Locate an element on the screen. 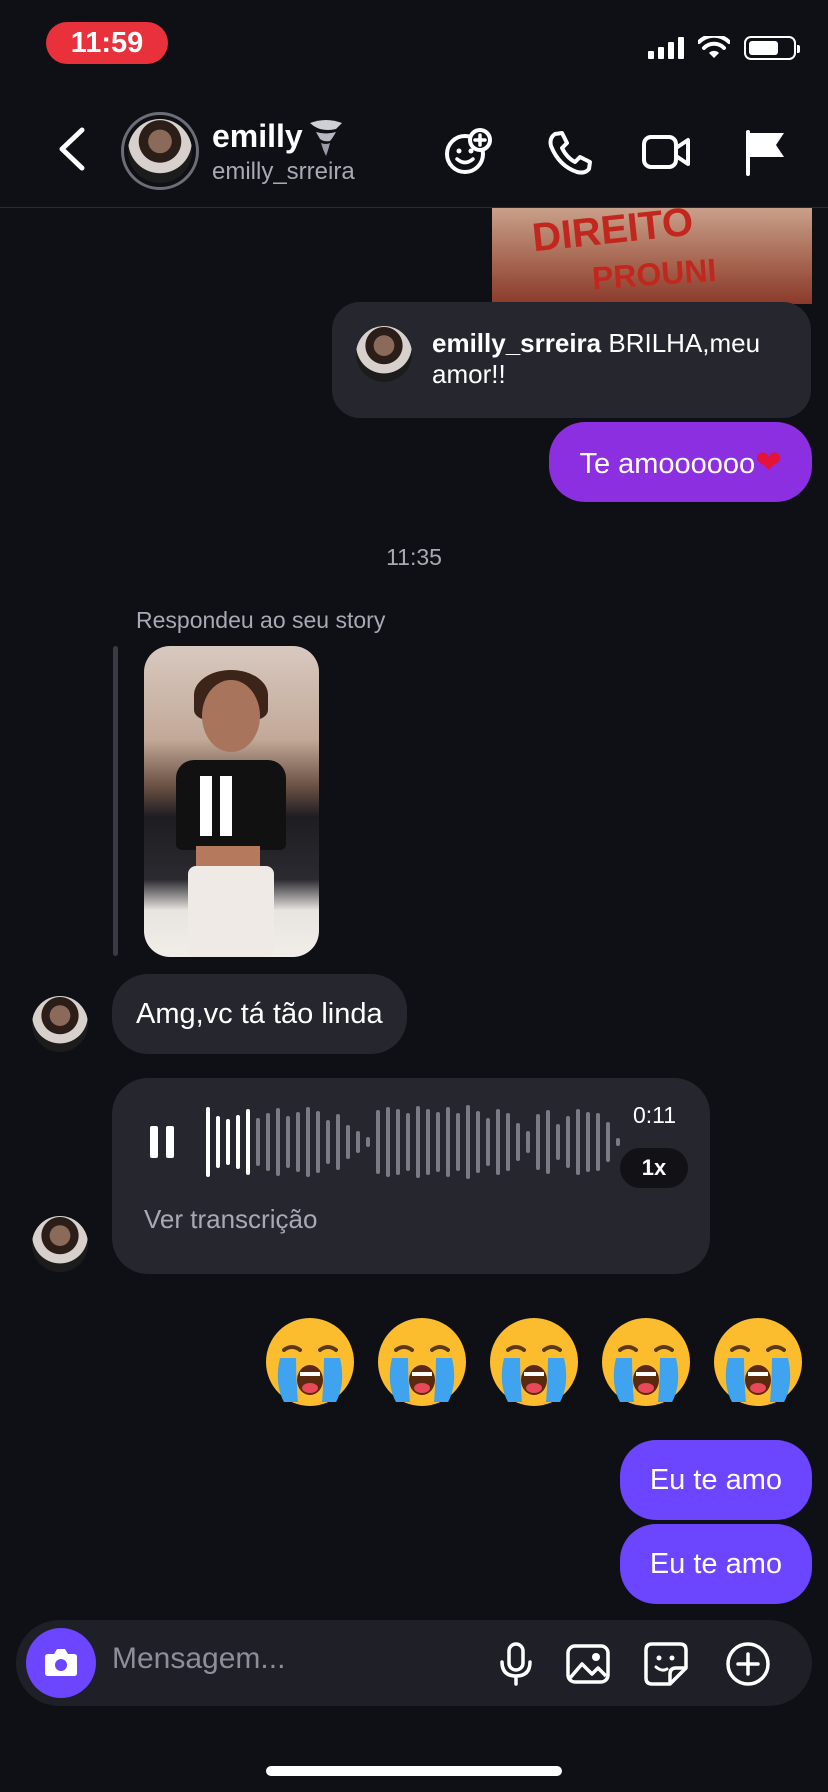 The width and height of the screenshot is (828, 1792). wifi-icon is located at coordinates (714, 47).